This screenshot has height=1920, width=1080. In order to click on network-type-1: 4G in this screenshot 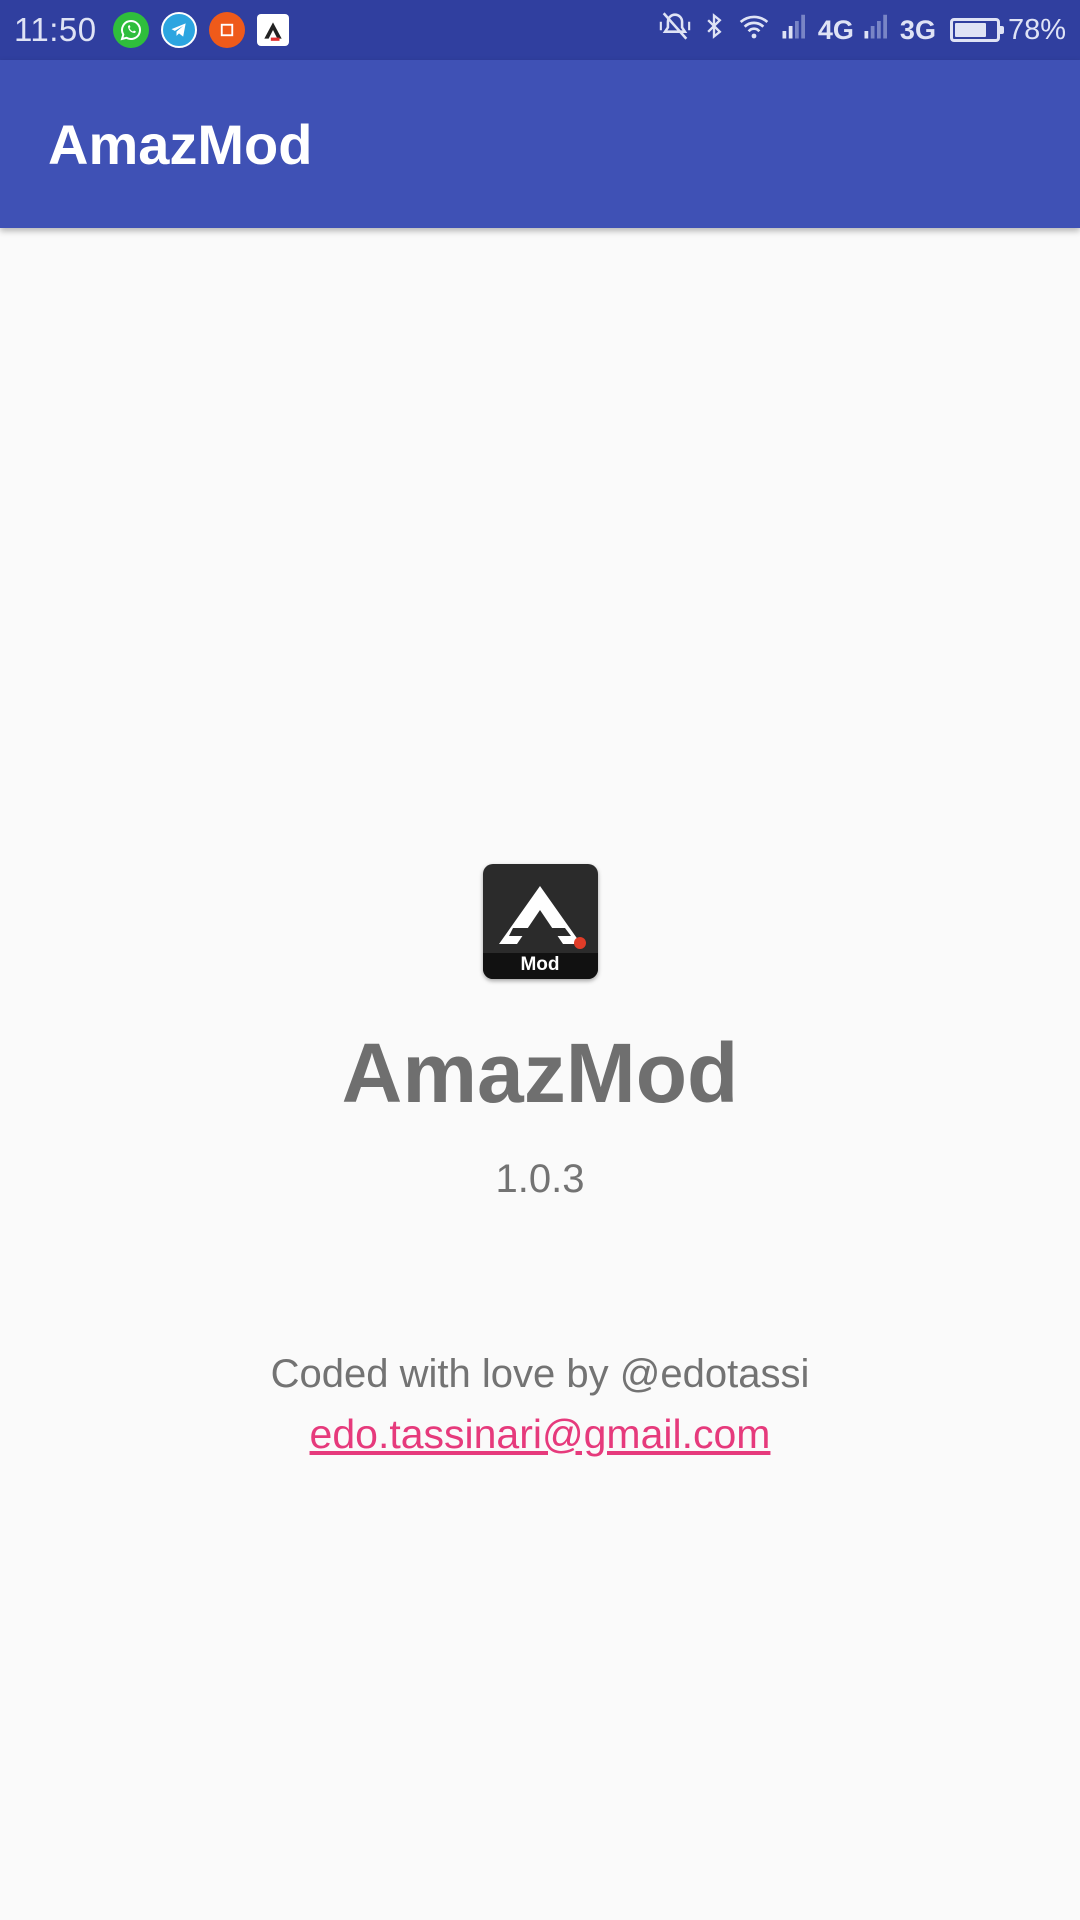, I will do `click(835, 29)`.